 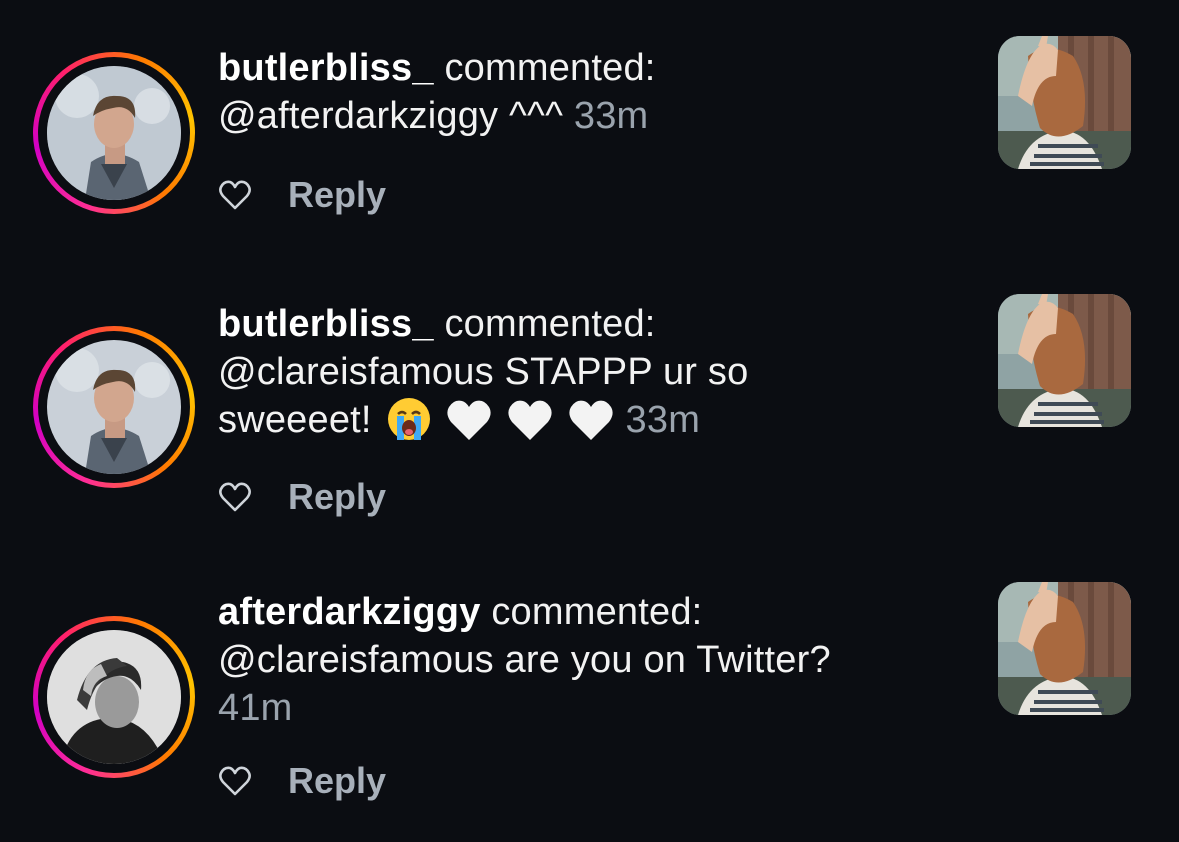 I want to click on comment-body: @clareisfamous are you on Twitter?, so click(x=524, y=660).